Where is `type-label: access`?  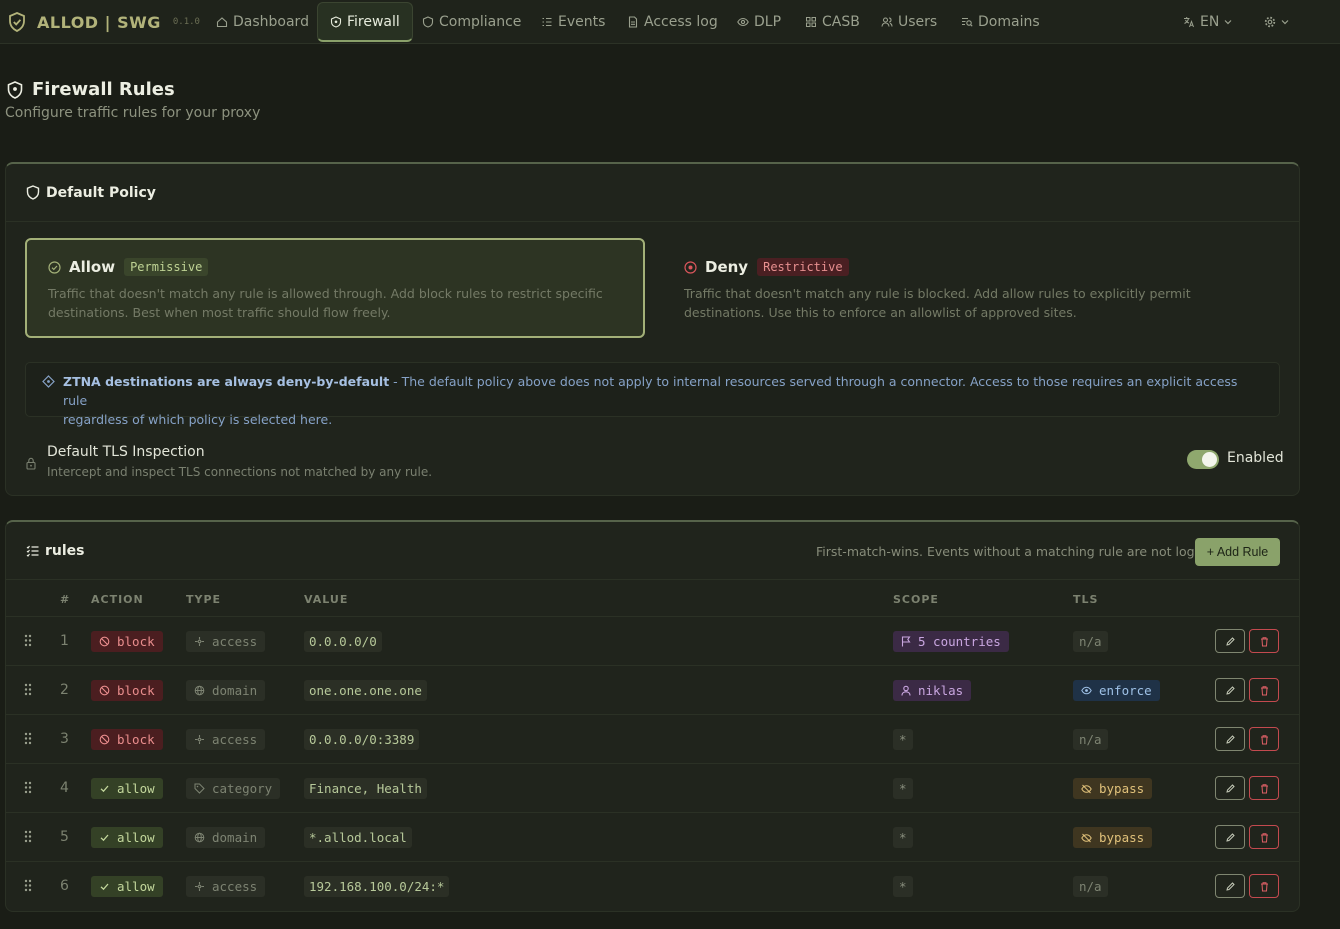
type-label: access is located at coordinates (235, 739).